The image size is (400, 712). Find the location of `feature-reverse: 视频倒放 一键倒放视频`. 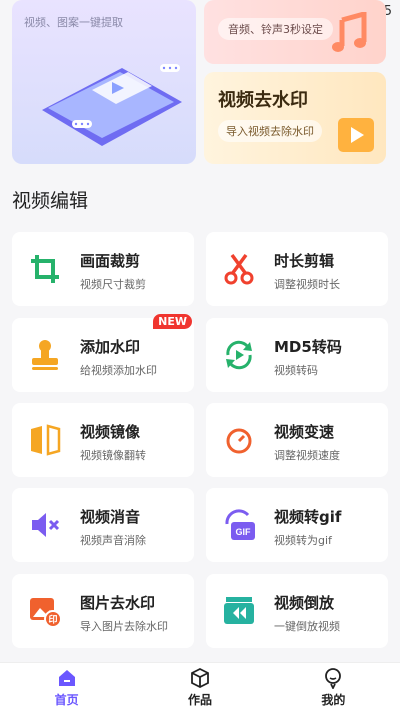

feature-reverse: 视频倒放 一键倒放视频 is located at coordinates (297, 611).